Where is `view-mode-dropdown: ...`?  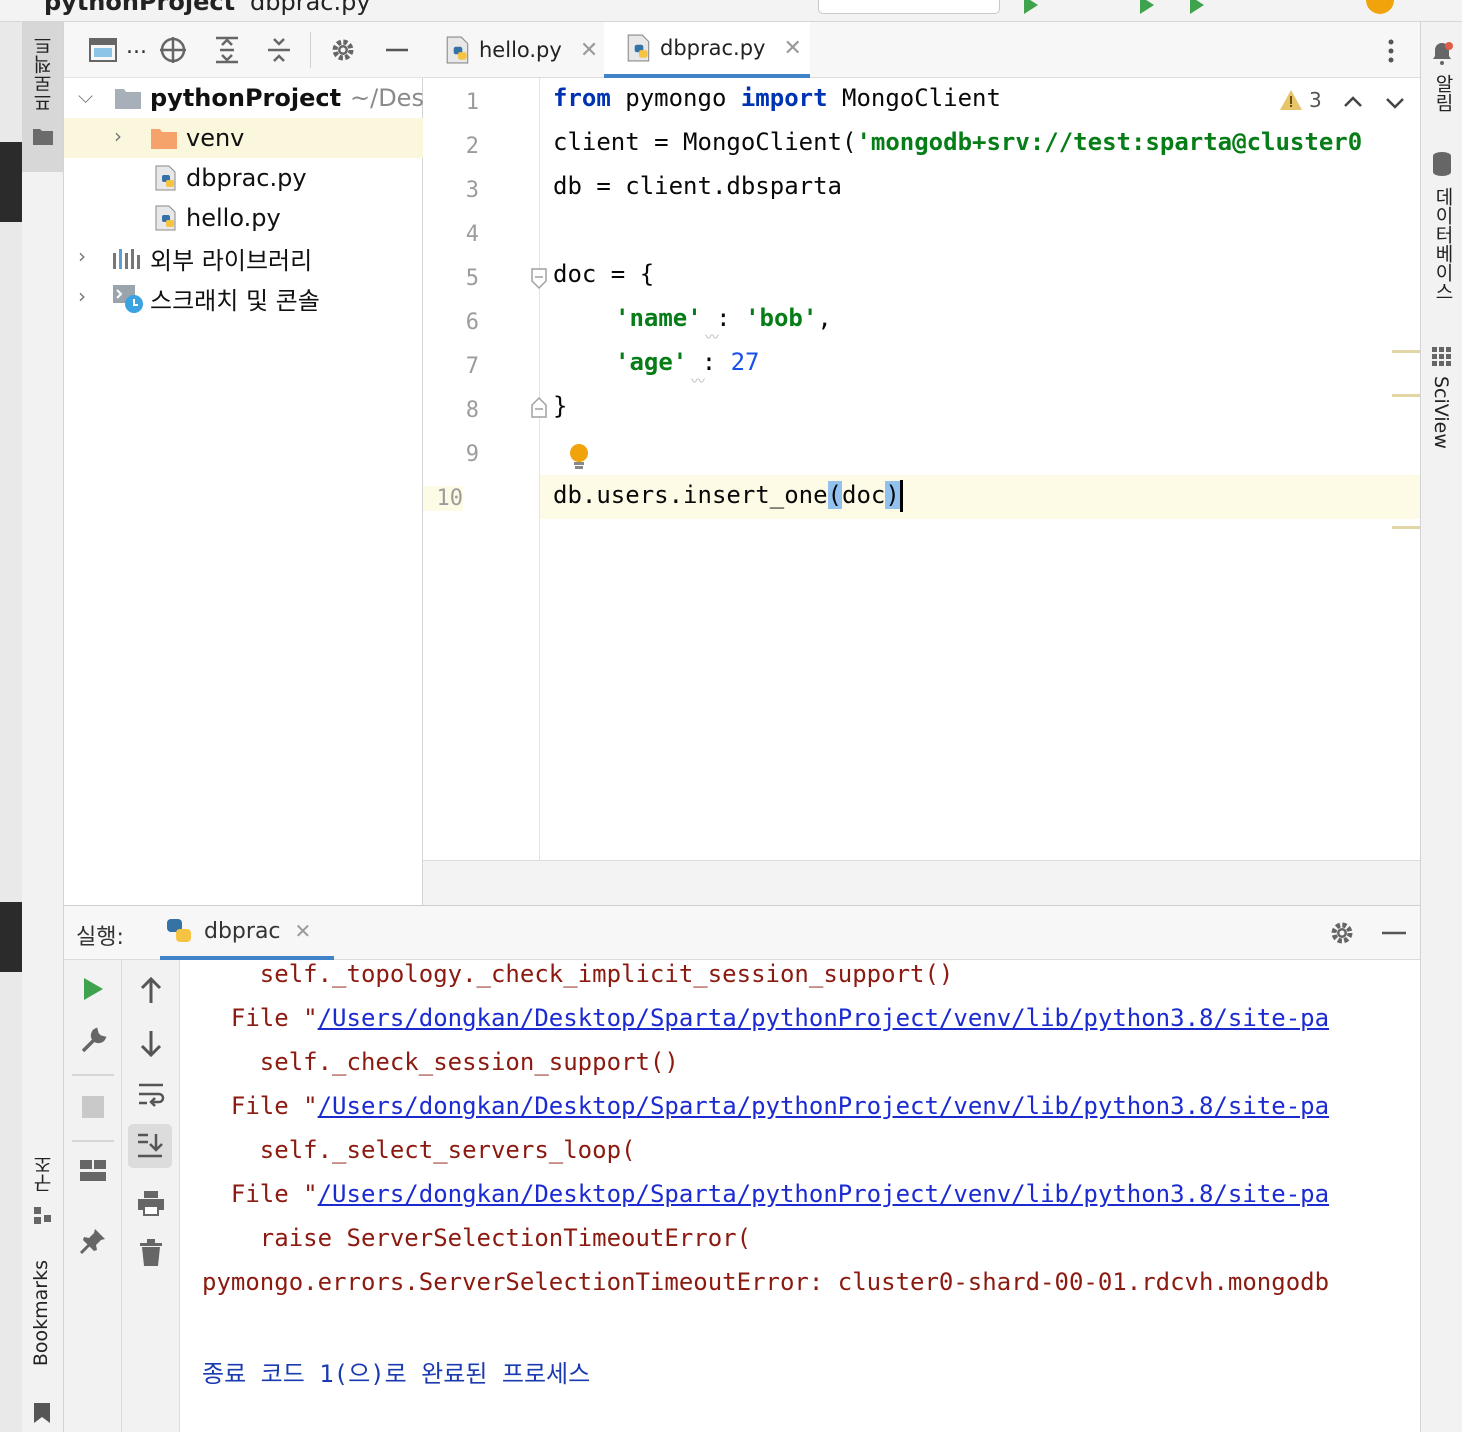
view-mode-dropdown: ... is located at coordinates (136, 46).